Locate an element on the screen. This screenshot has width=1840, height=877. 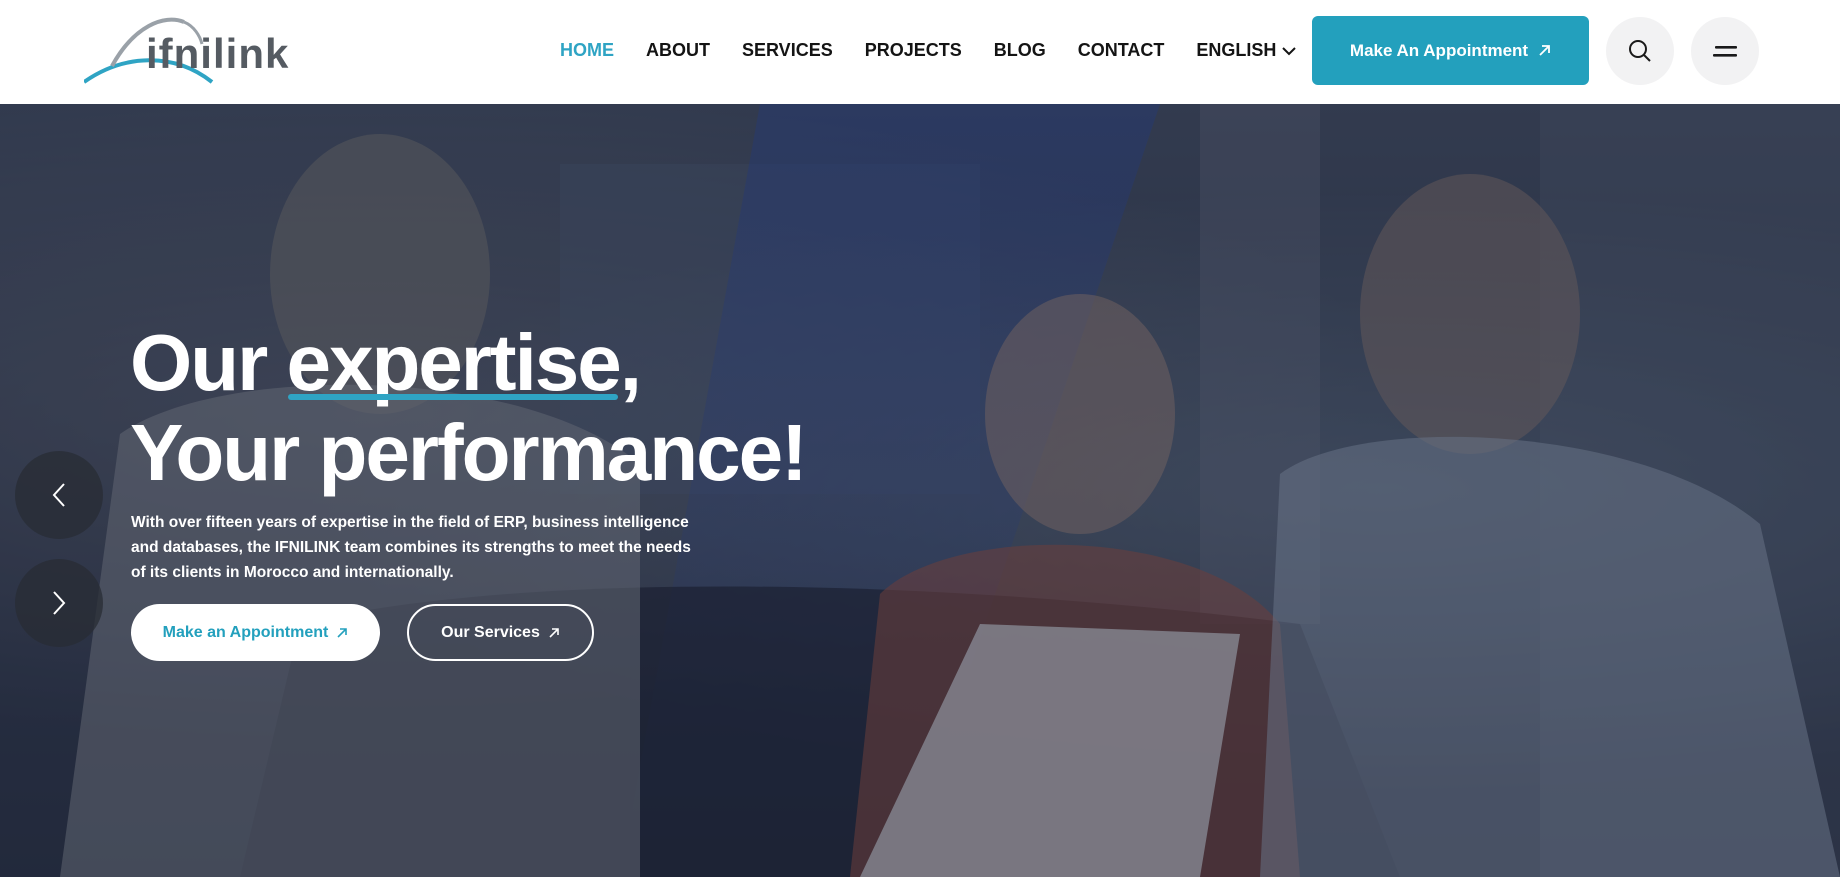
hero-appointment-button: Make an Appointment is located at coordinates (255, 632).